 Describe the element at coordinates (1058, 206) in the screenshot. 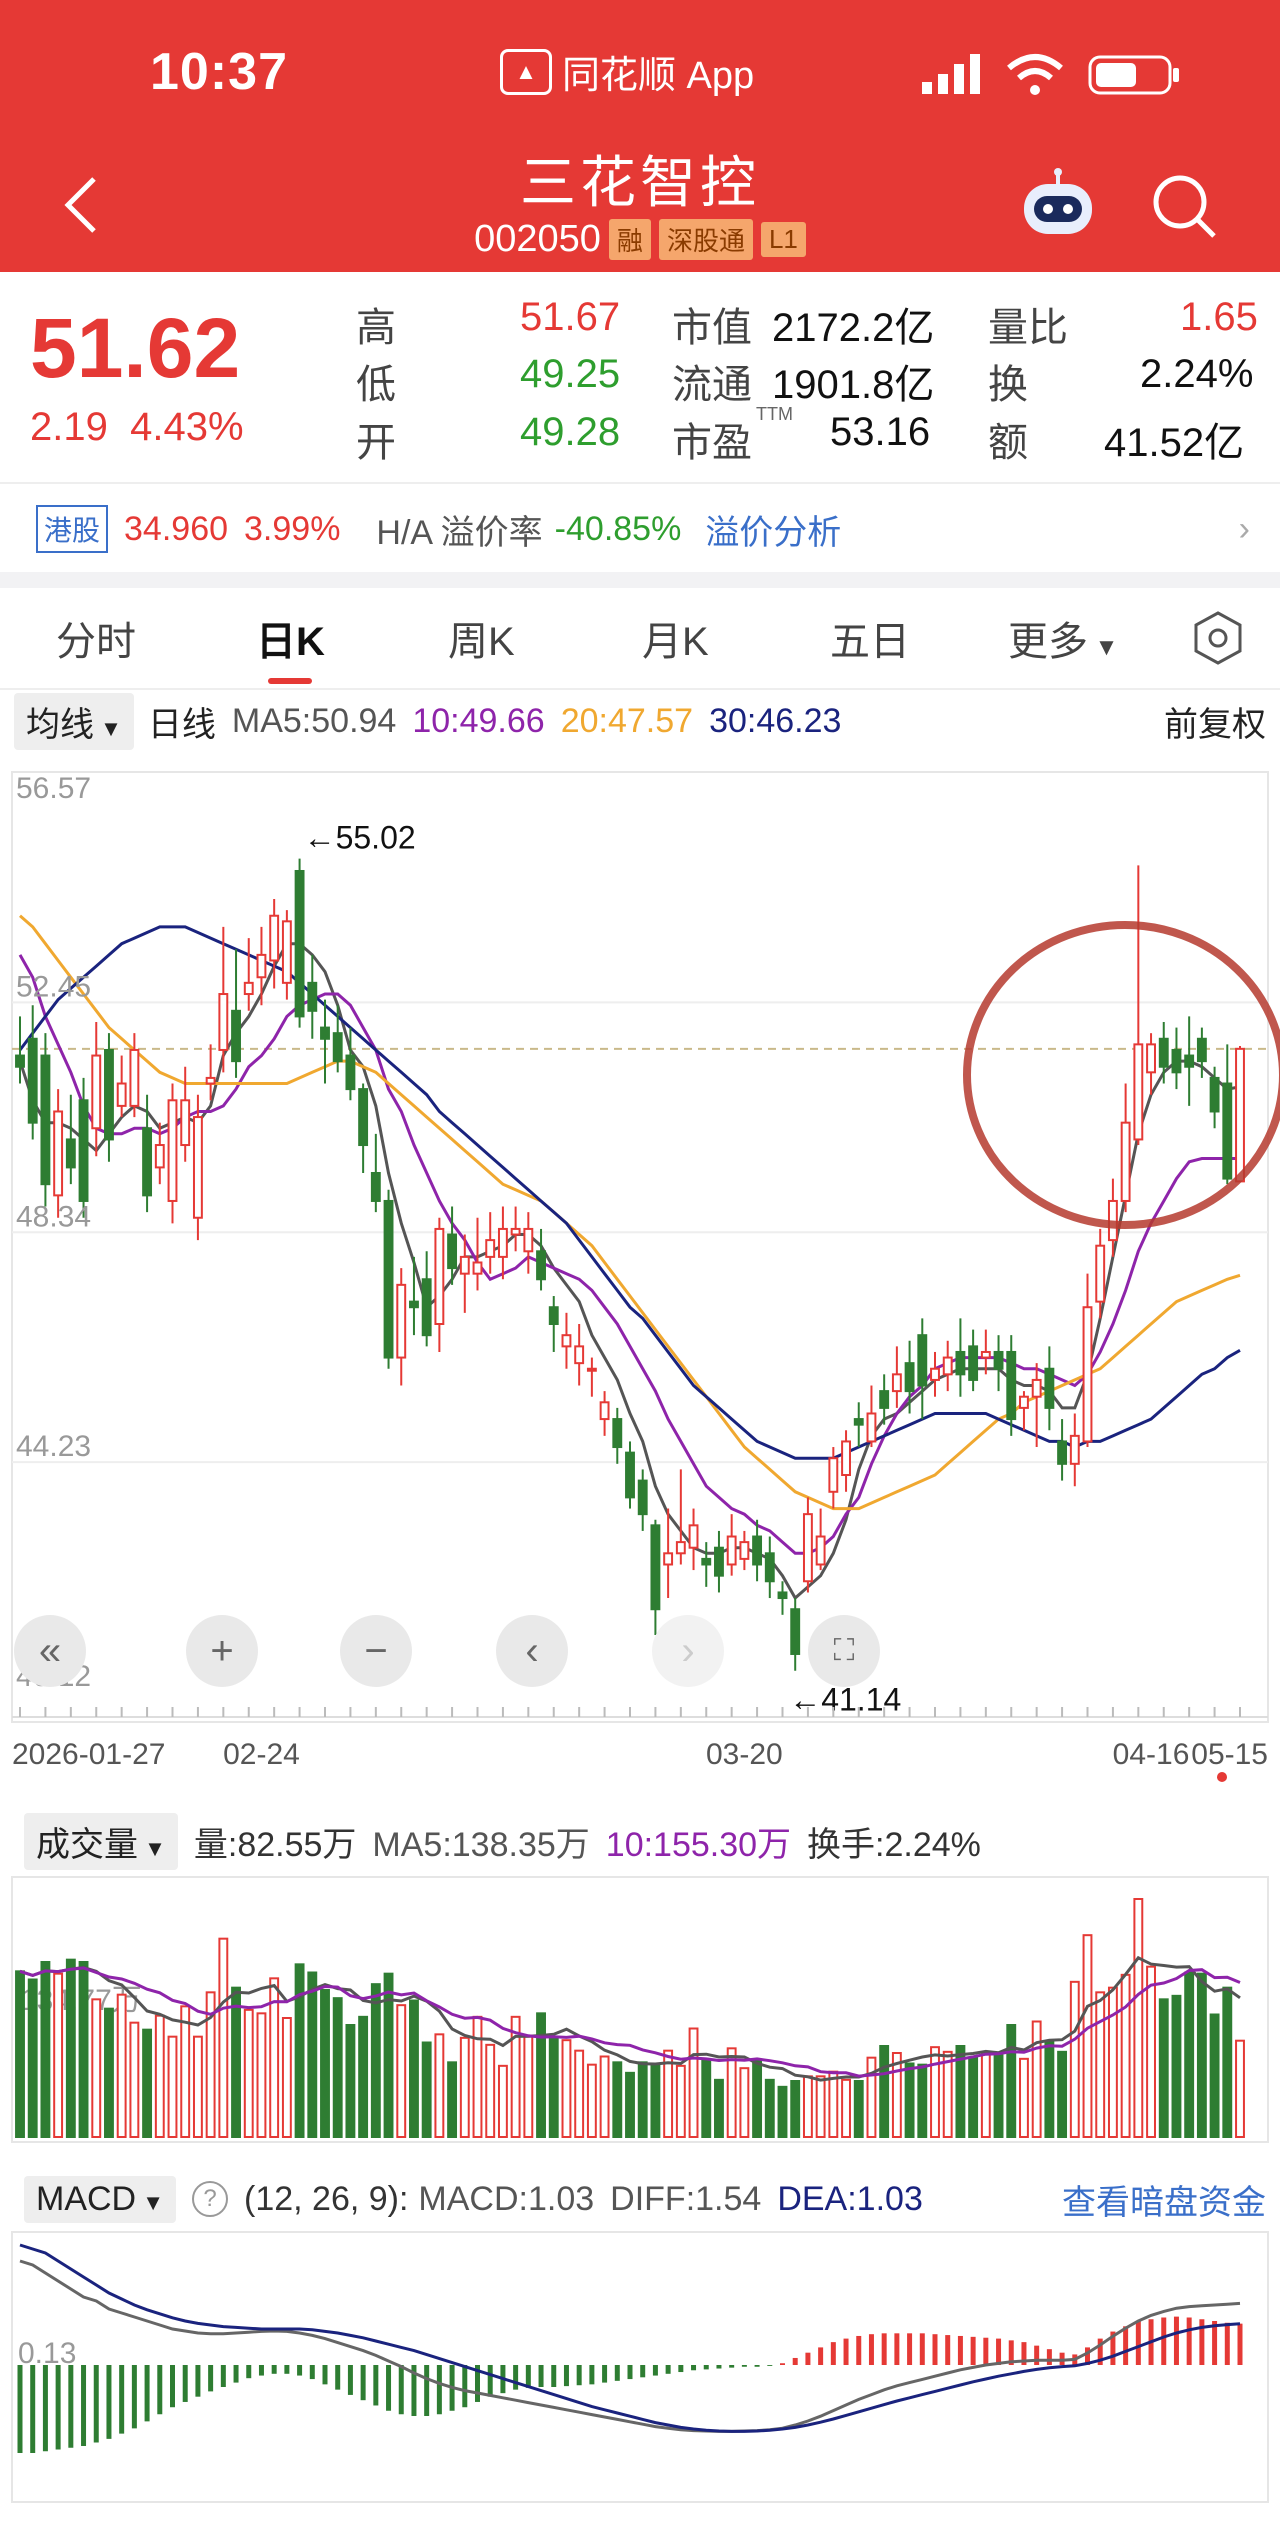

I see `robot-assistant-icon` at that location.